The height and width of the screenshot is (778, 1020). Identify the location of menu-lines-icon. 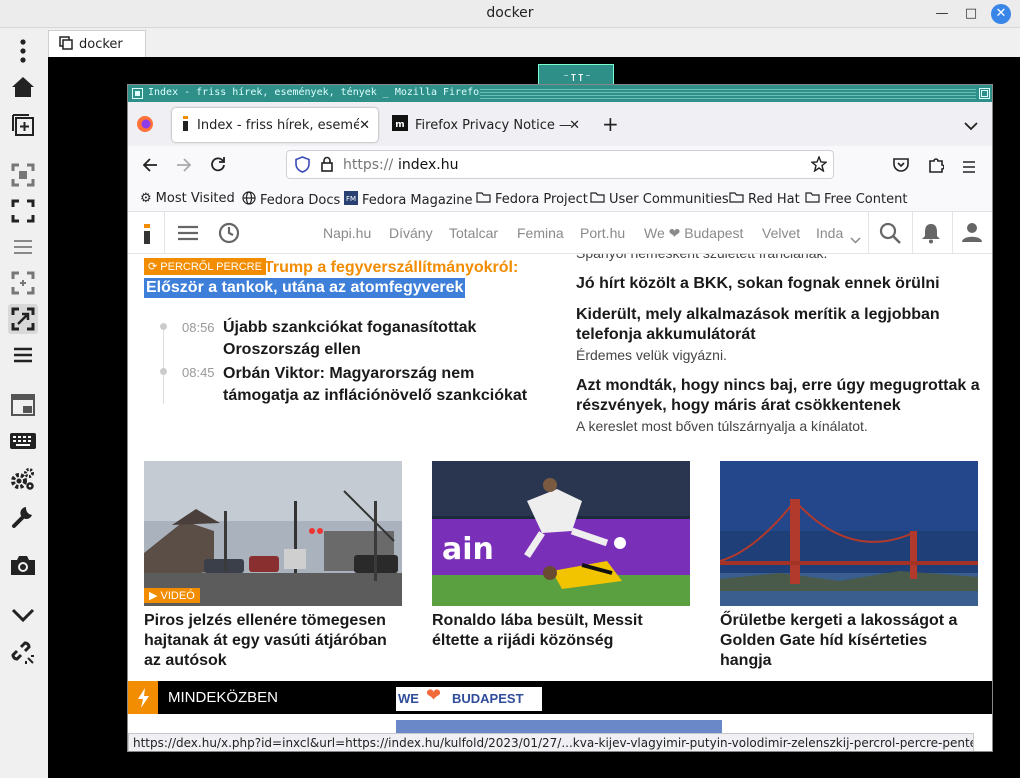
(23, 247).